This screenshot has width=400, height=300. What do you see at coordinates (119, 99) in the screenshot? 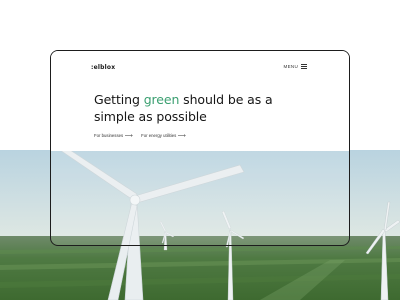
I see `headline-text-start: Getting` at bounding box center [119, 99].